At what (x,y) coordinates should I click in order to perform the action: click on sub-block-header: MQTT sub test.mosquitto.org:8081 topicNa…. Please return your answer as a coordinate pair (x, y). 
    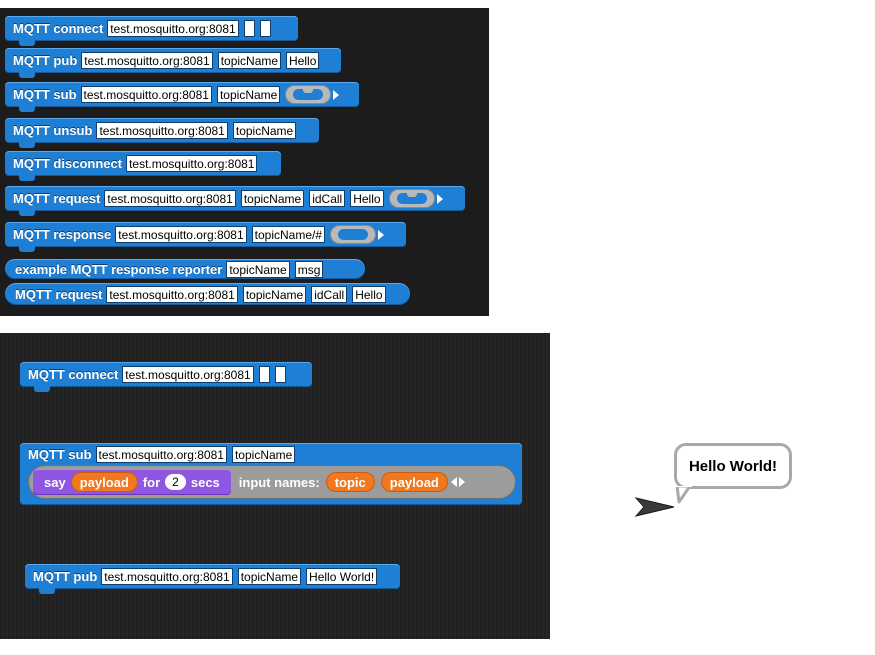
    Looking at the image, I should click on (164, 454).